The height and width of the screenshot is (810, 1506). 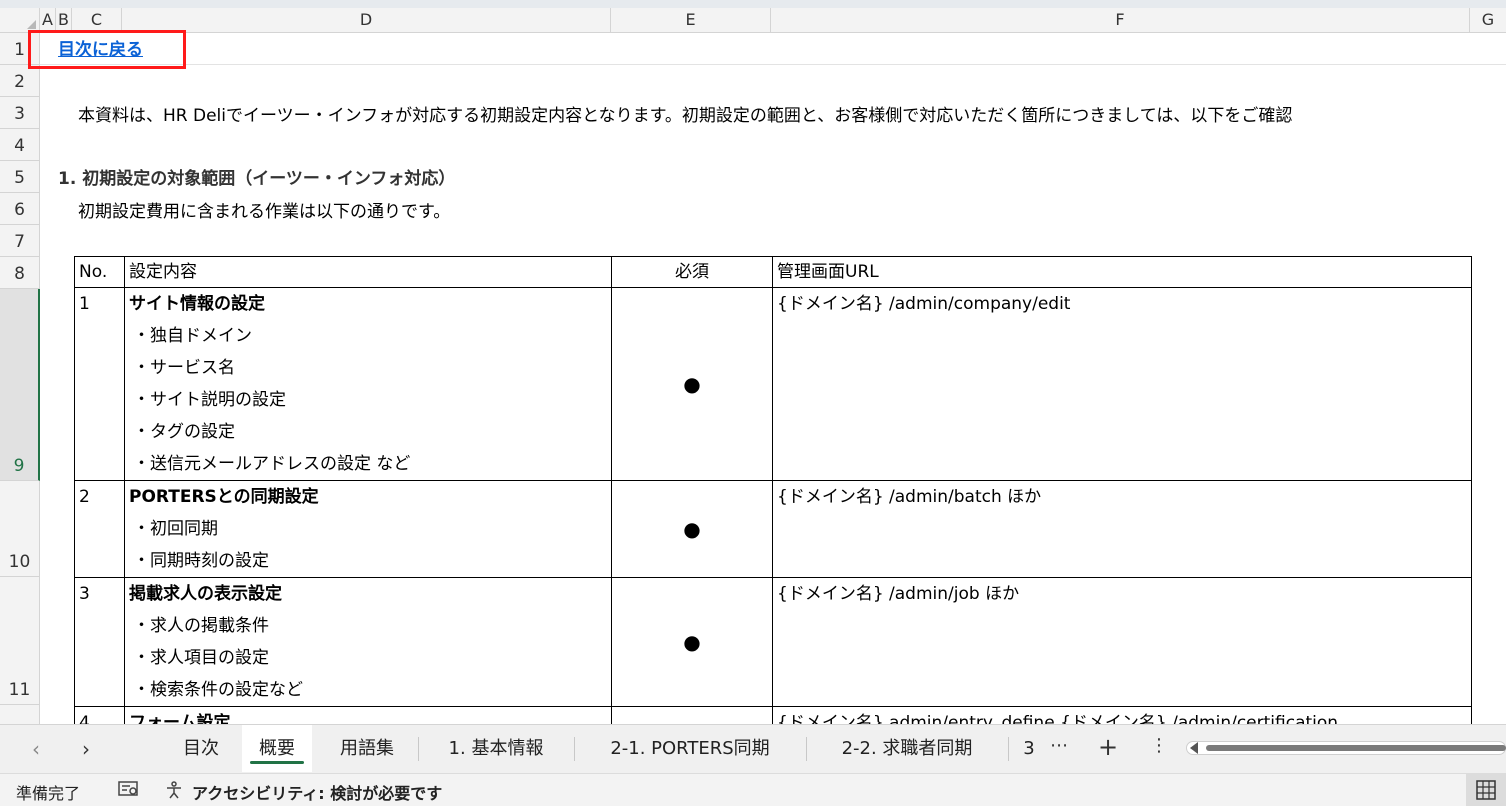 I want to click on sheet-tab-overview: 概要, so click(x=277, y=748).